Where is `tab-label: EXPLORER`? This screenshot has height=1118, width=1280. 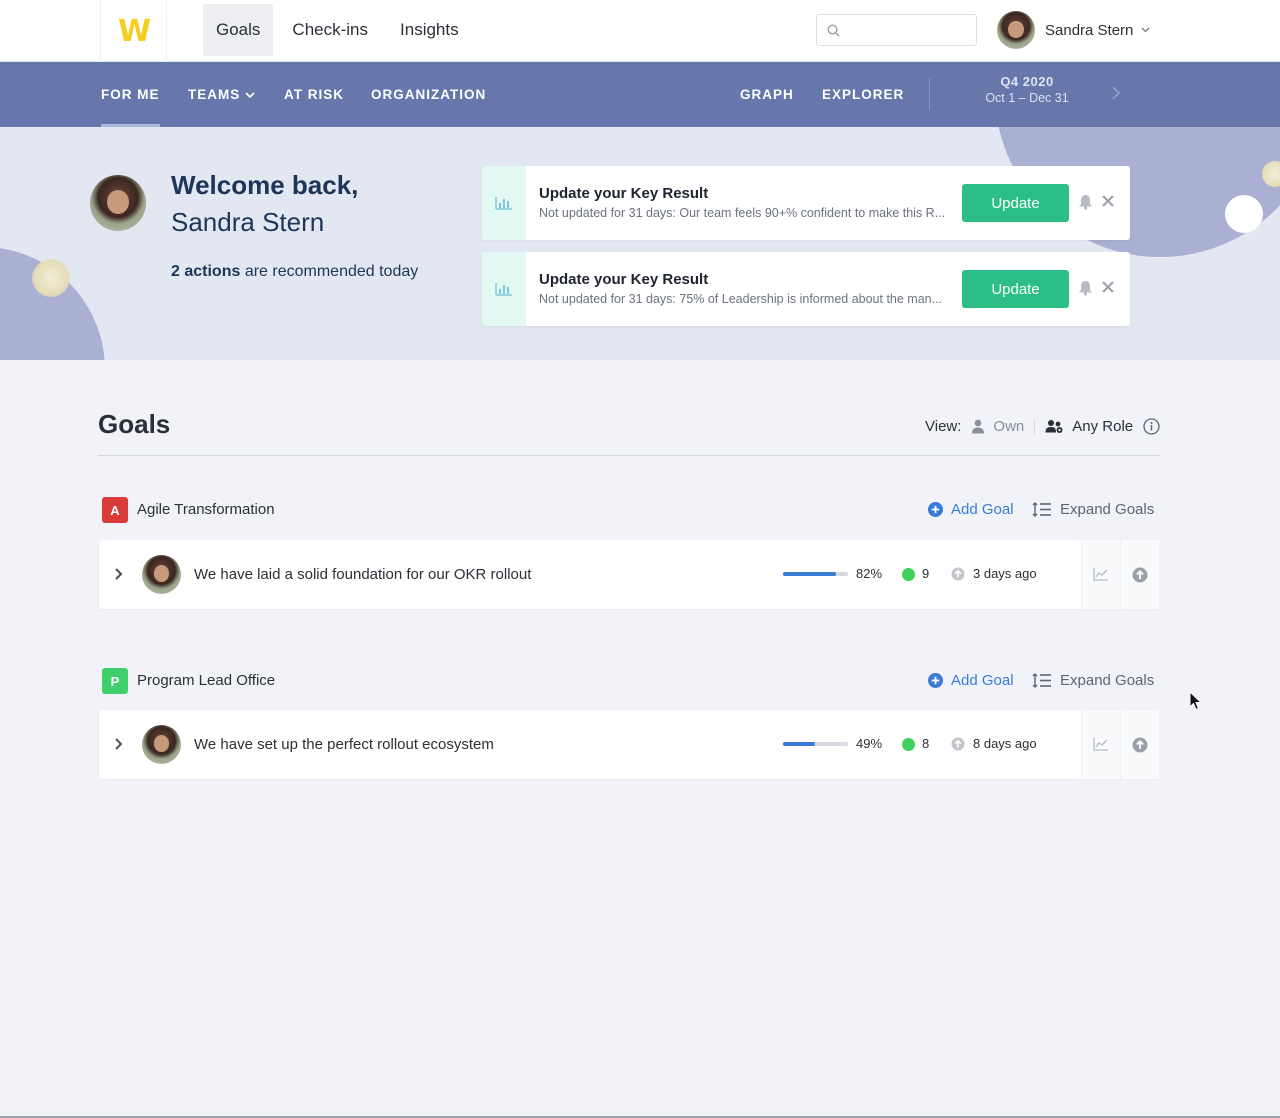
tab-label: EXPLORER is located at coordinates (863, 94).